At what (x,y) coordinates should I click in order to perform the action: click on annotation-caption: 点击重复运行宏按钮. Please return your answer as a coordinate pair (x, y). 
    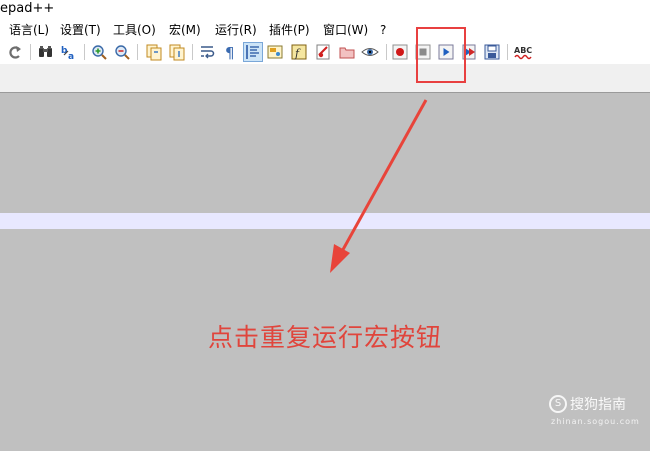
    Looking at the image, I should click on (325, 337).